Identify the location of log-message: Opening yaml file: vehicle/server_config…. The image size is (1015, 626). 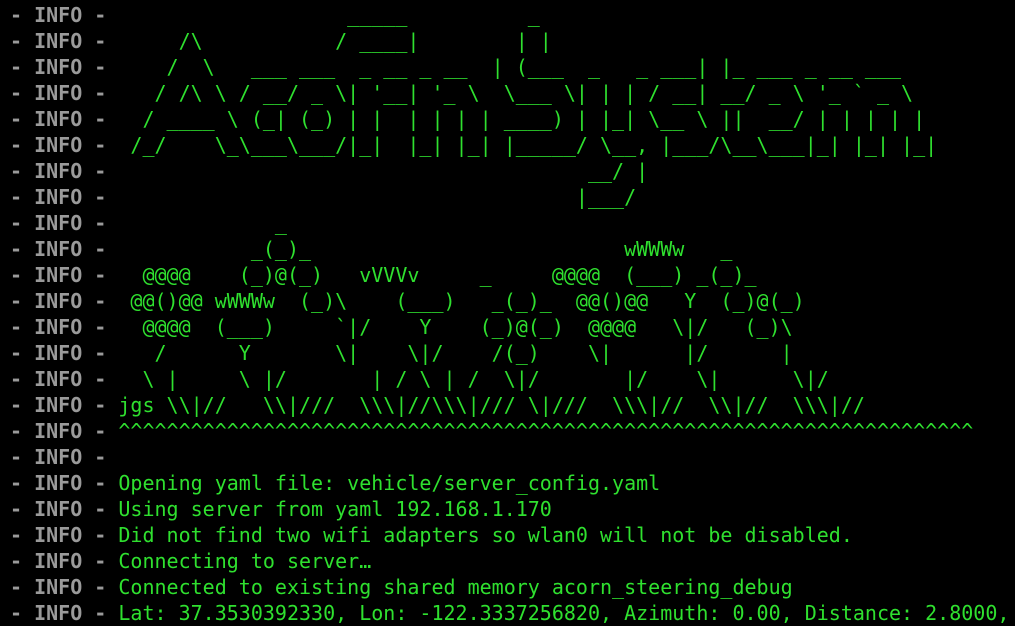
(389, 483).